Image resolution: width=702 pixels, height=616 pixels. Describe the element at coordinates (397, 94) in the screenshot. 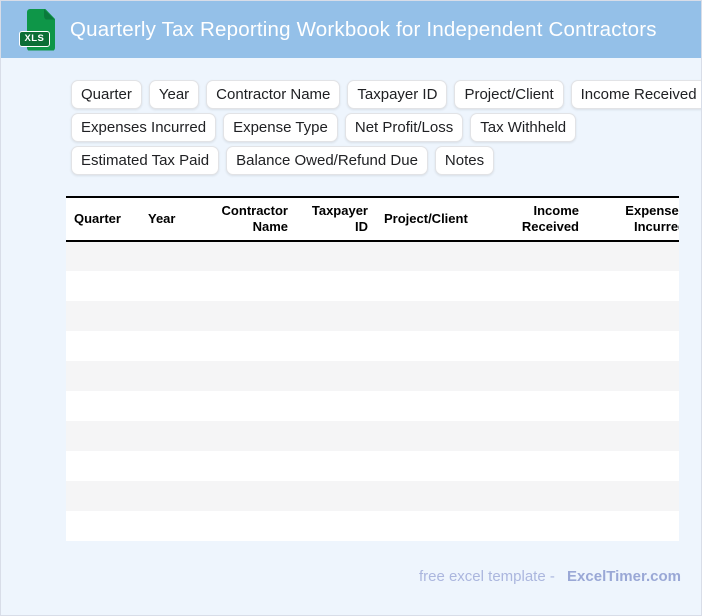

I see `field-chip: Taxpayer ID` at that location.